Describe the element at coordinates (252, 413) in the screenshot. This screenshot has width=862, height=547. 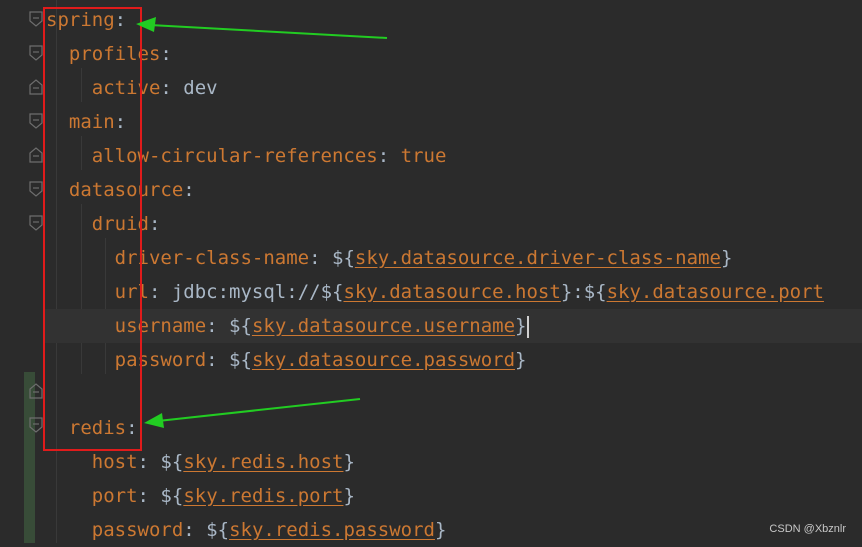
I see `arrow-to-redis-icon` at that location.